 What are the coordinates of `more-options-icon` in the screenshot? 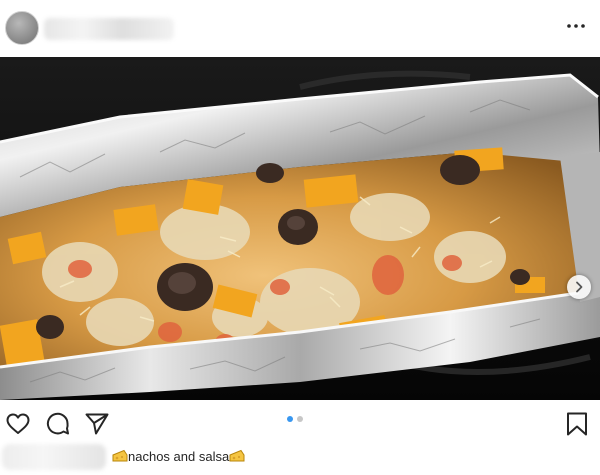 It's located at (576, 26).